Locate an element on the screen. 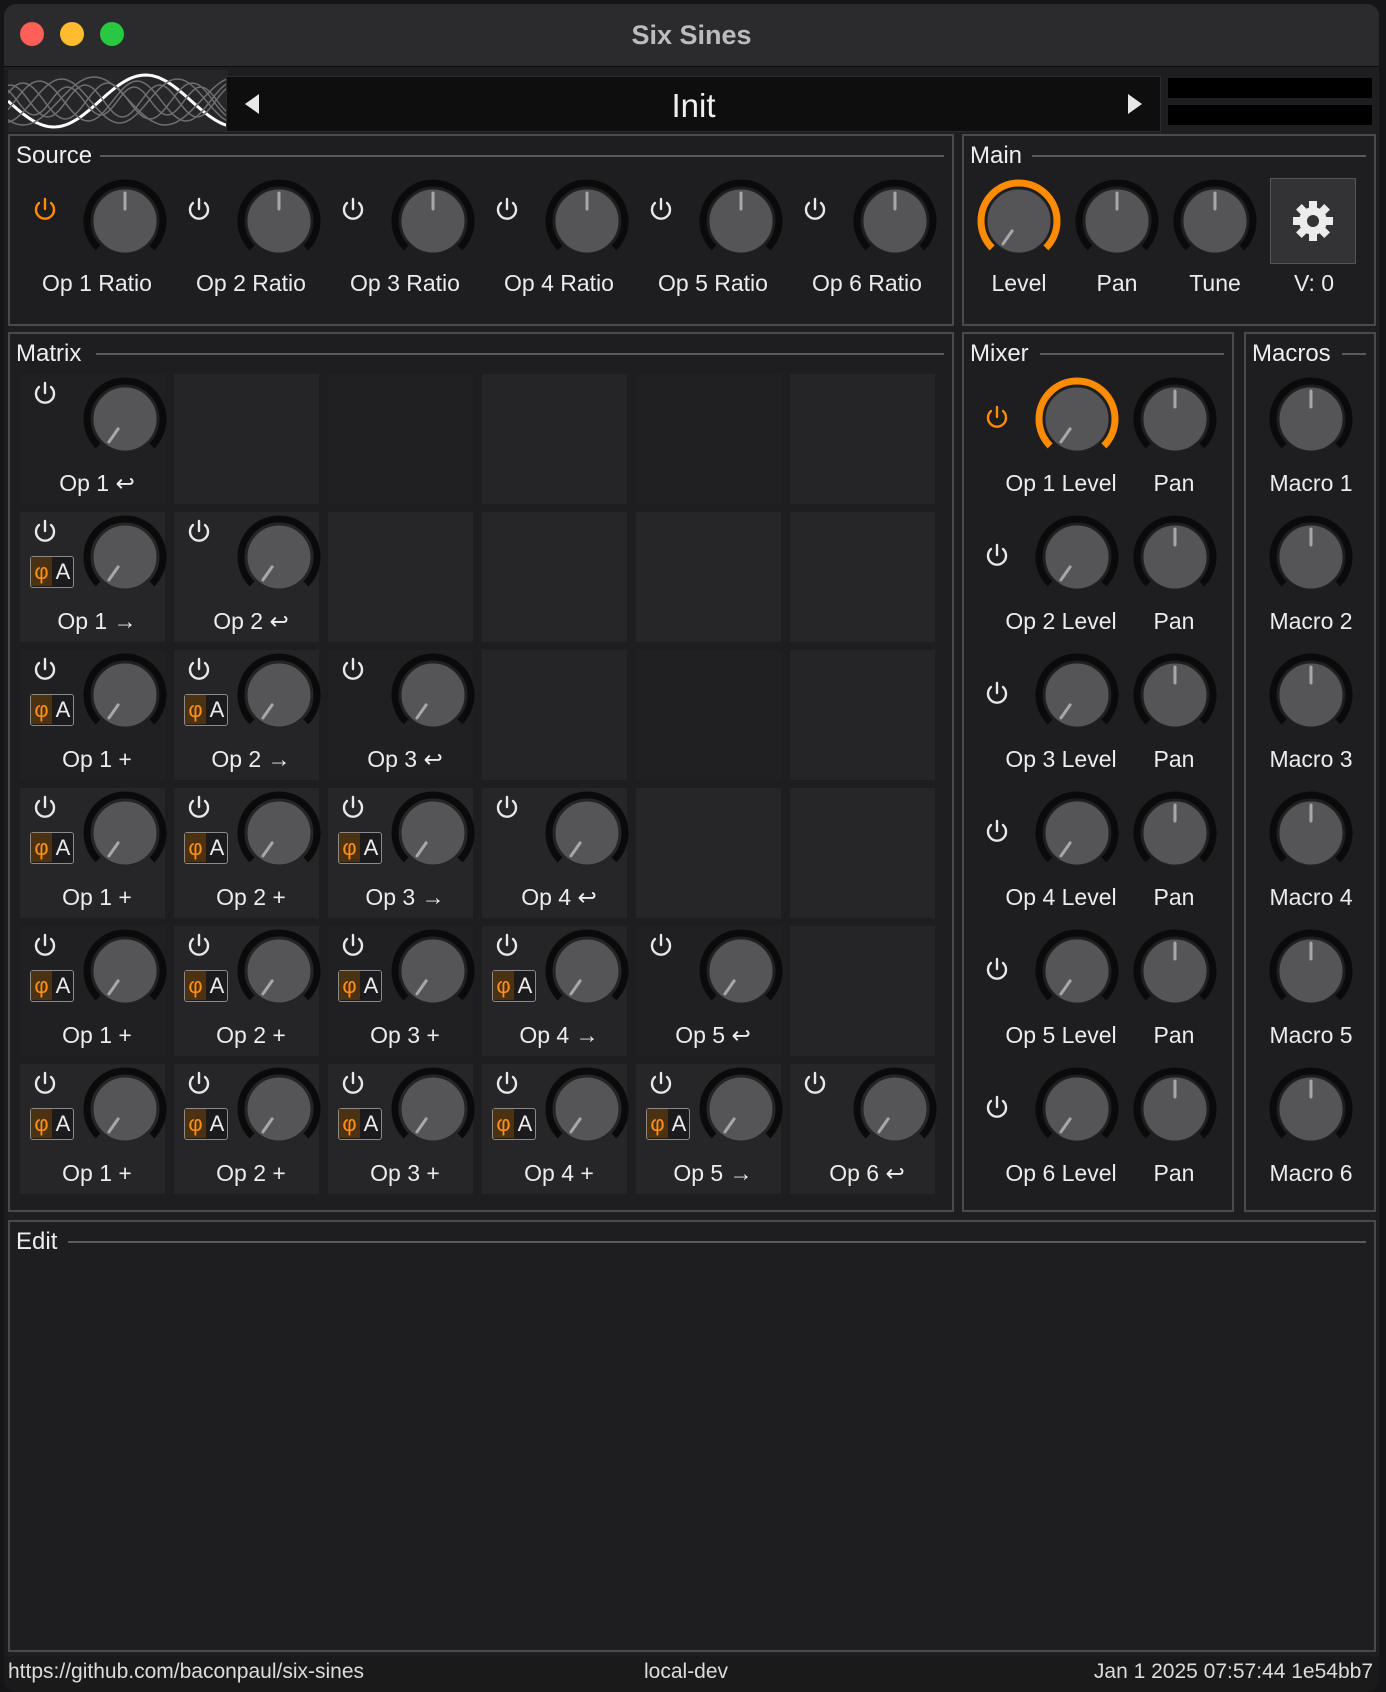  level-knob is located at coordinates (1019, 221).